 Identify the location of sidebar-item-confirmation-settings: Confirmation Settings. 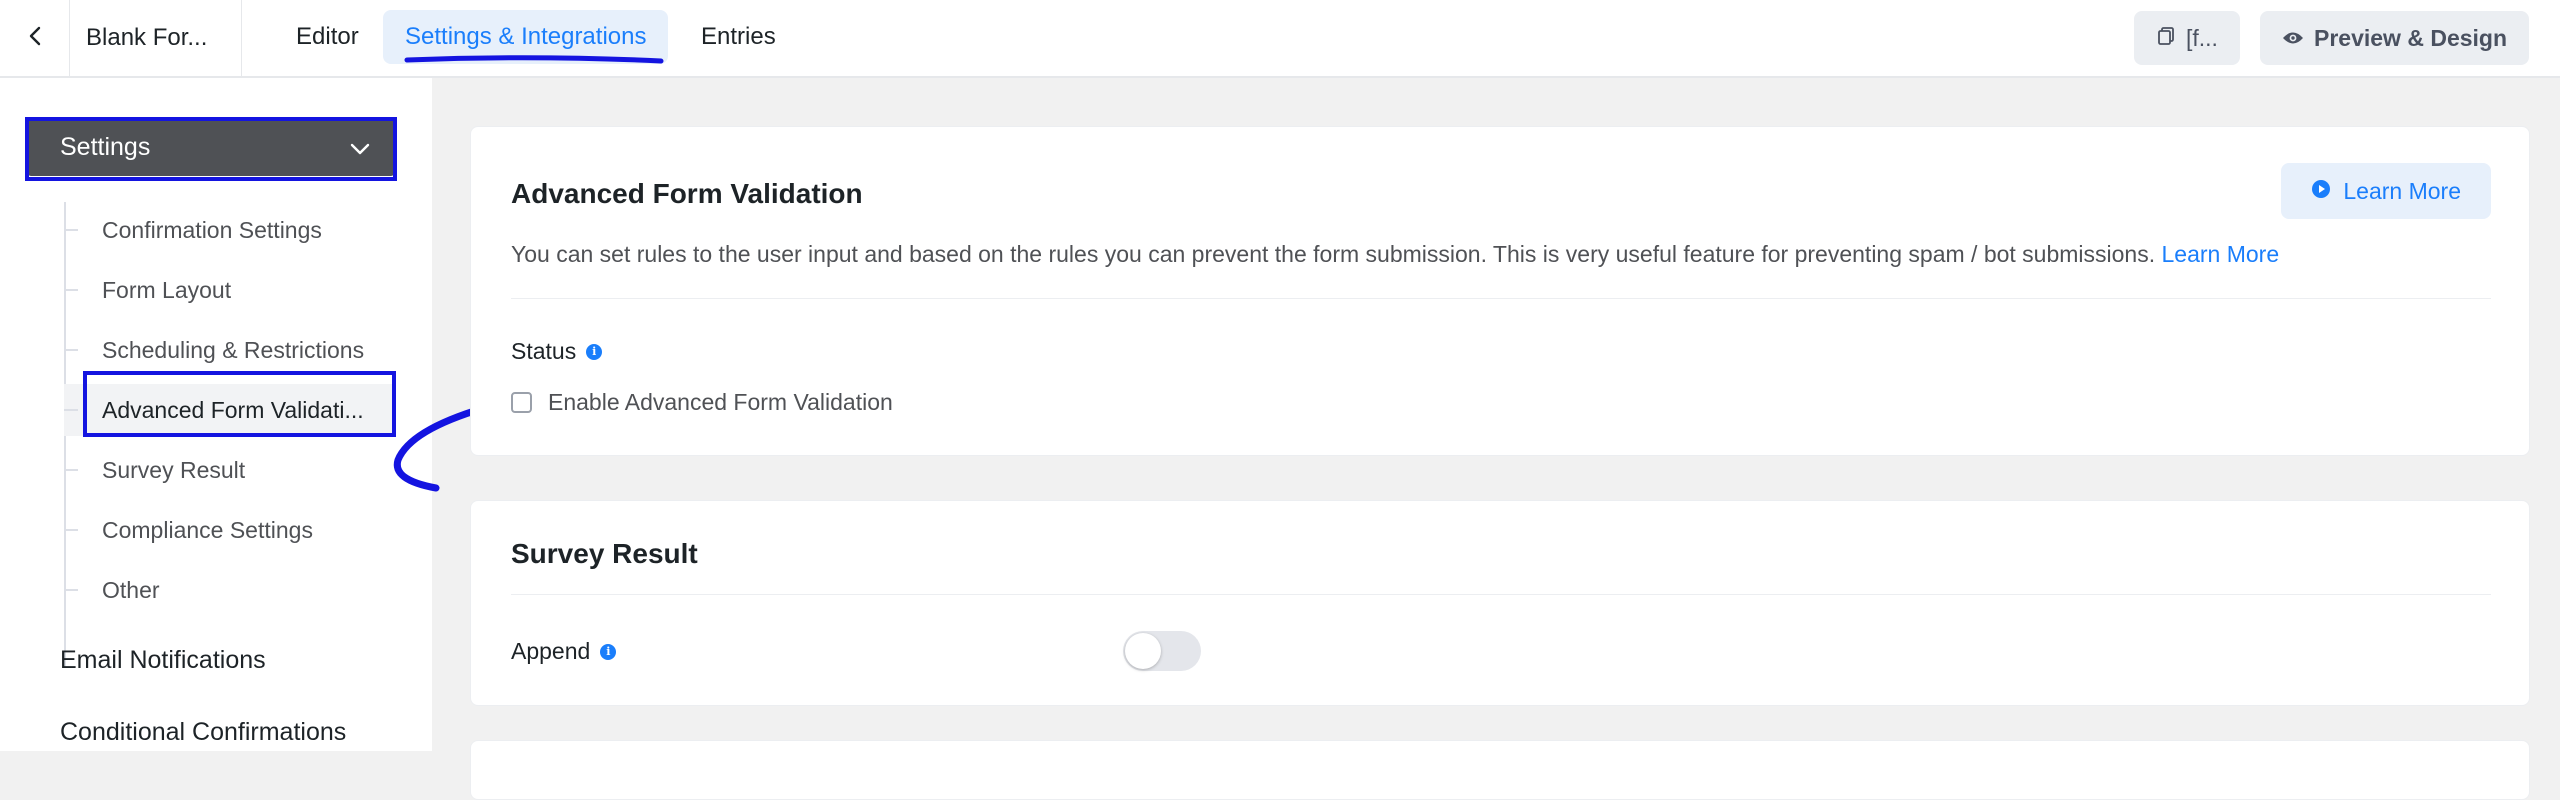
(229, 230).